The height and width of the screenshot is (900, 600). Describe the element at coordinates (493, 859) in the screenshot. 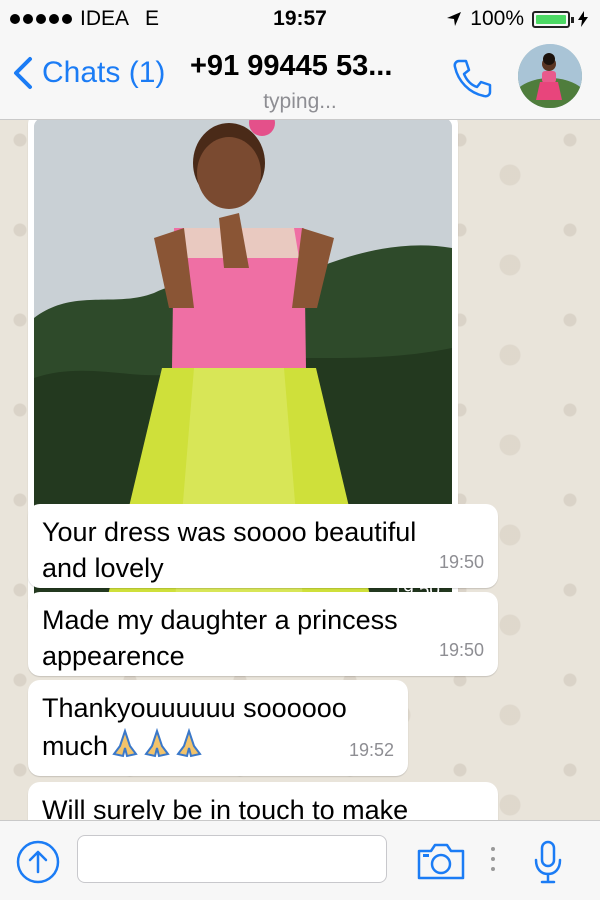

I see `more-icon` at that location.